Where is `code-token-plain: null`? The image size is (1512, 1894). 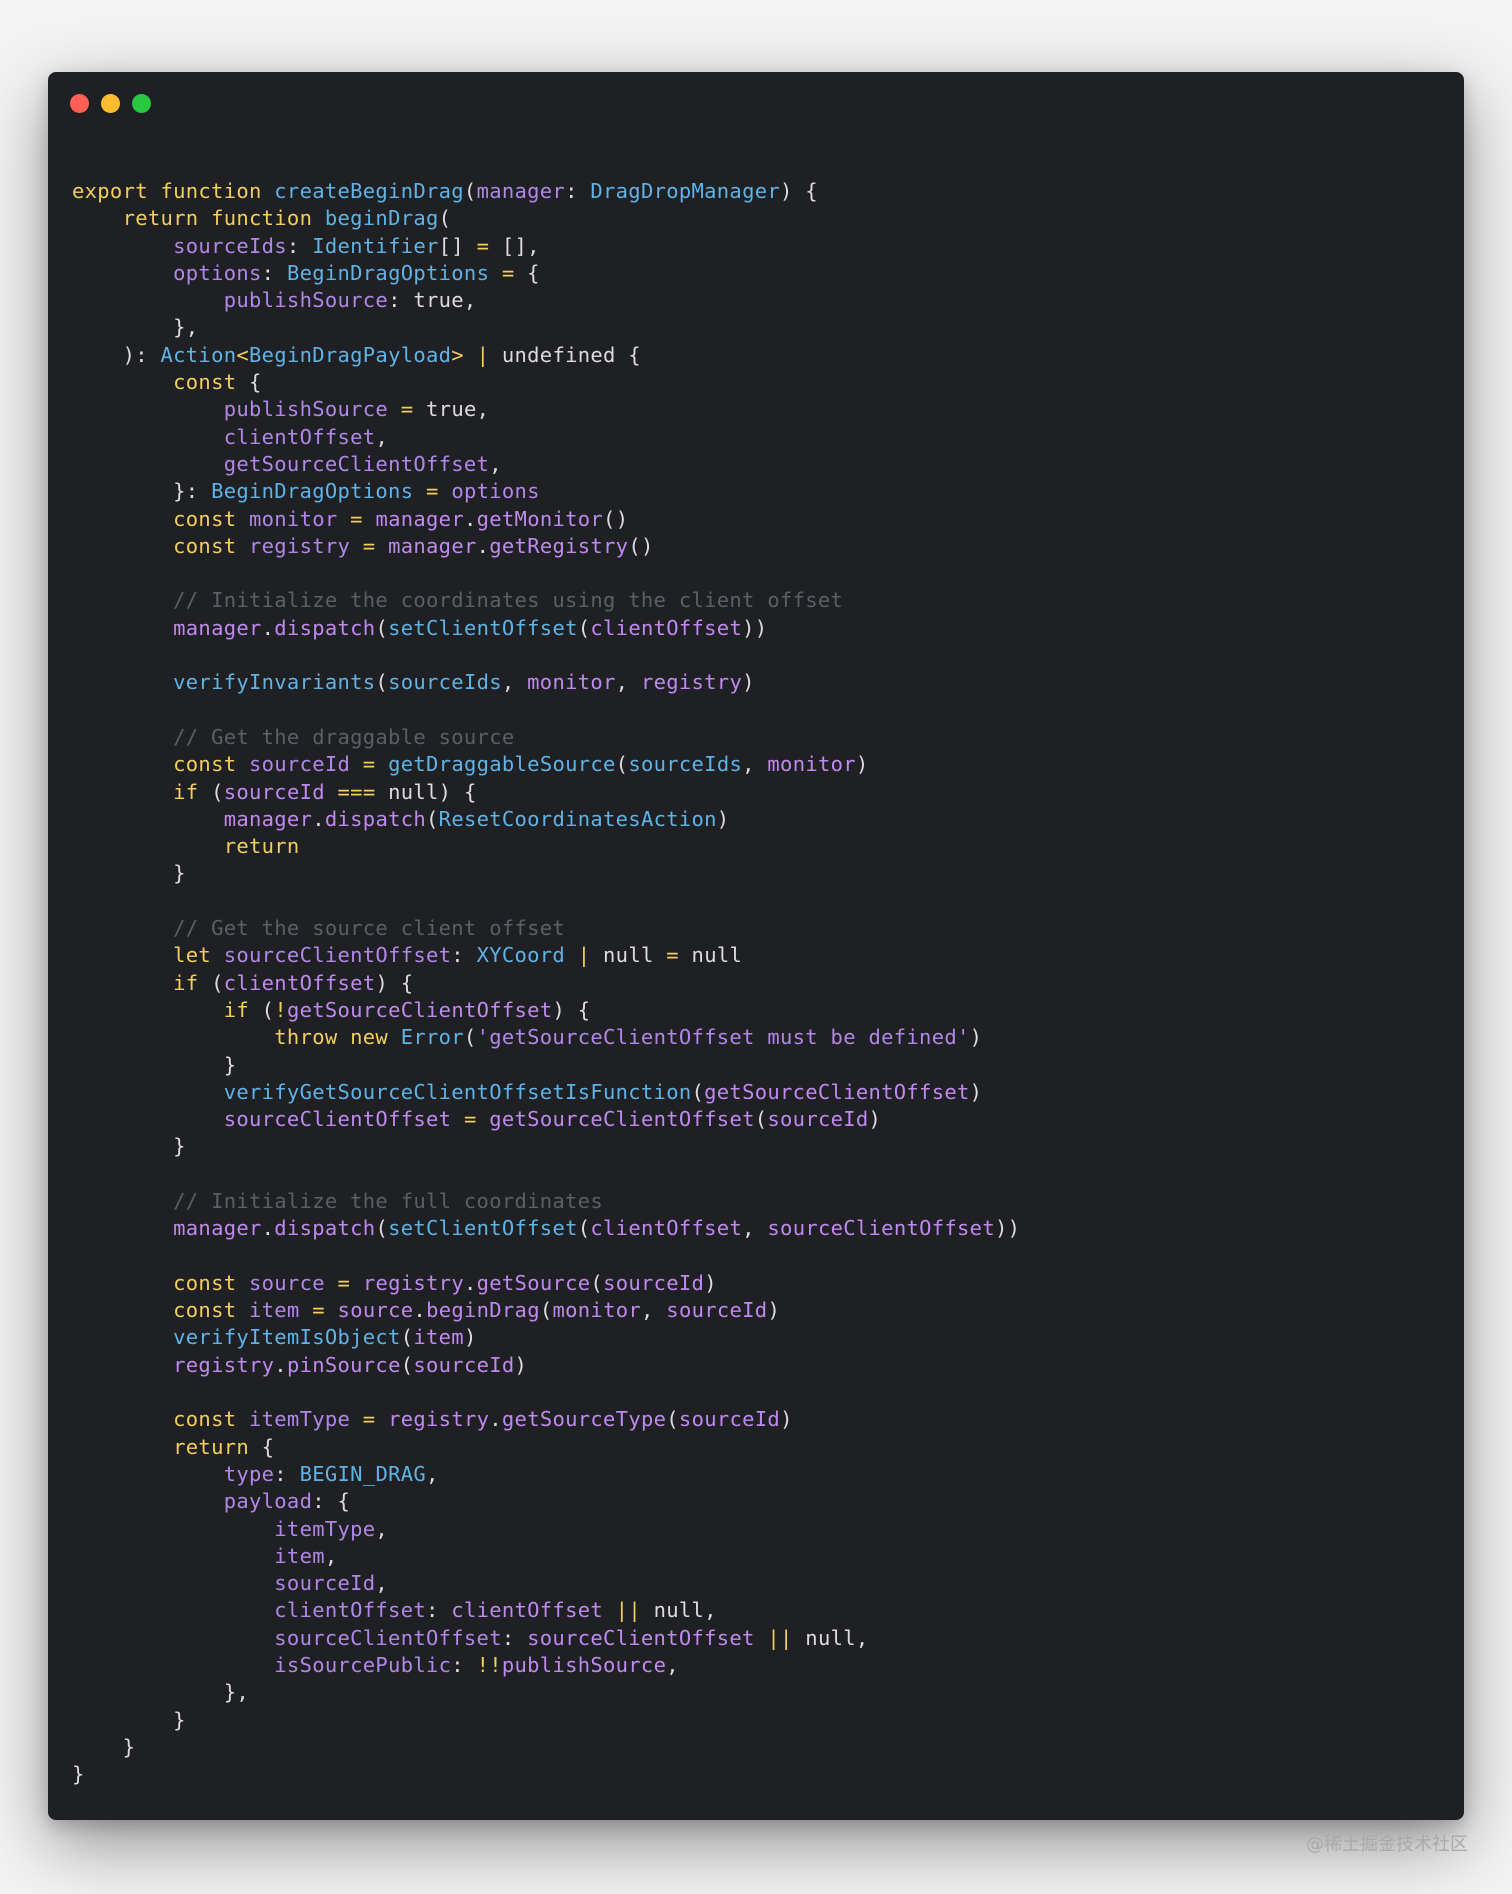
code-token-plain: null is located at coordinates (628, 955).